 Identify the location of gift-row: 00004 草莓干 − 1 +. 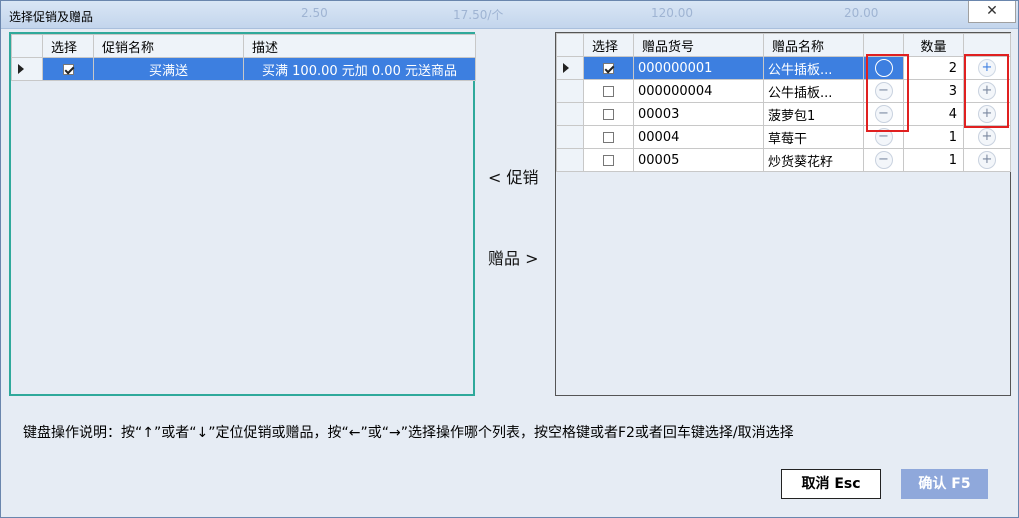
(783, 137).